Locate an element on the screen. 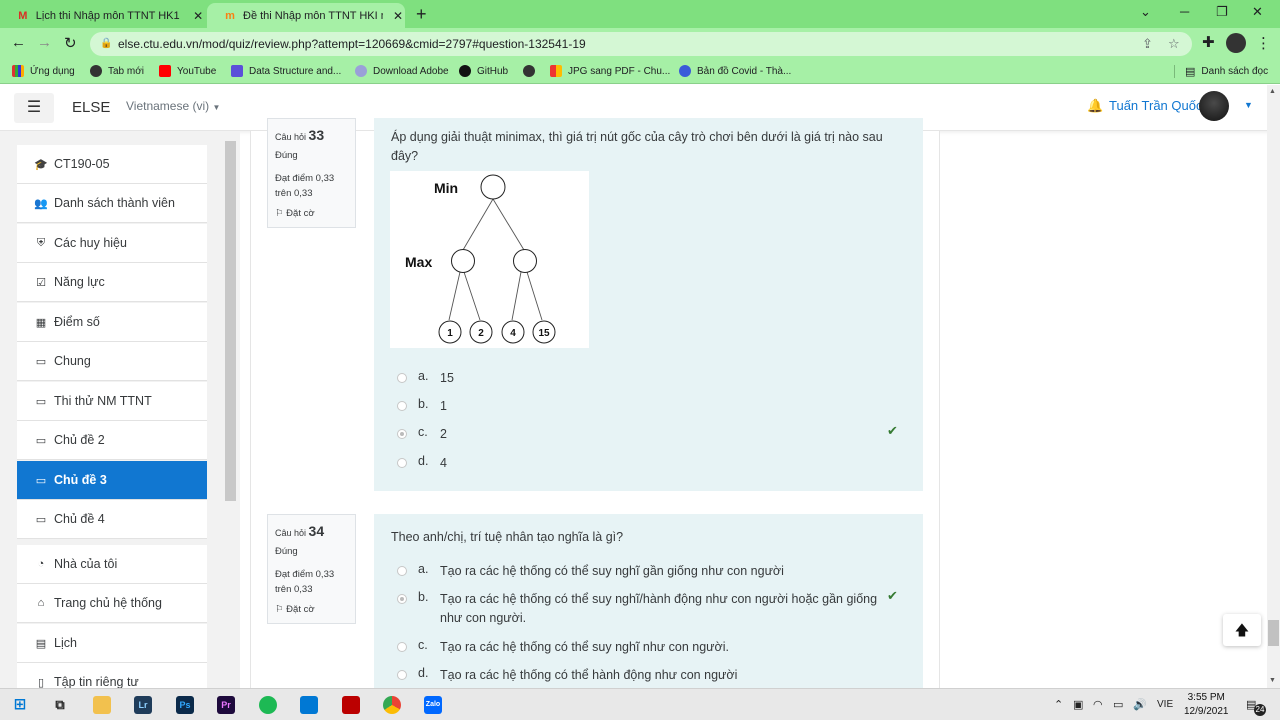 This screenshot has width=1280, height=720. new-tab-icon: + is located at coordinates (421, 14).